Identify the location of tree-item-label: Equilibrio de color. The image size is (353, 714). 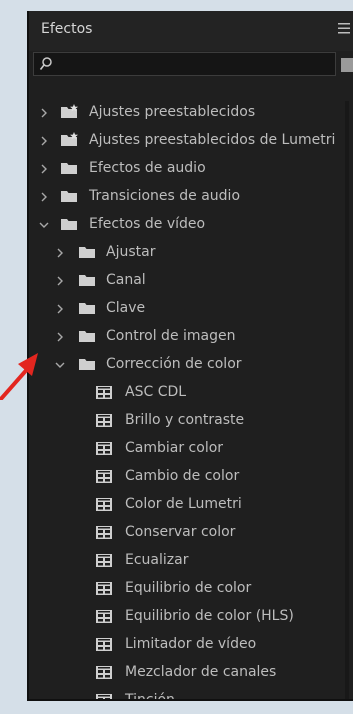
(188, 588).